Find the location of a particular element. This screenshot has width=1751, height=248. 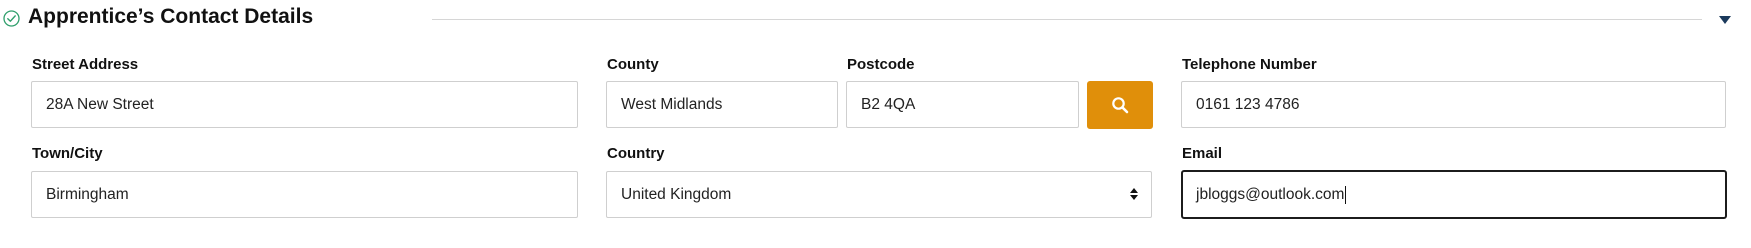

email-value: jbloggs@outlook.com is located at coordinates (1270, 194).